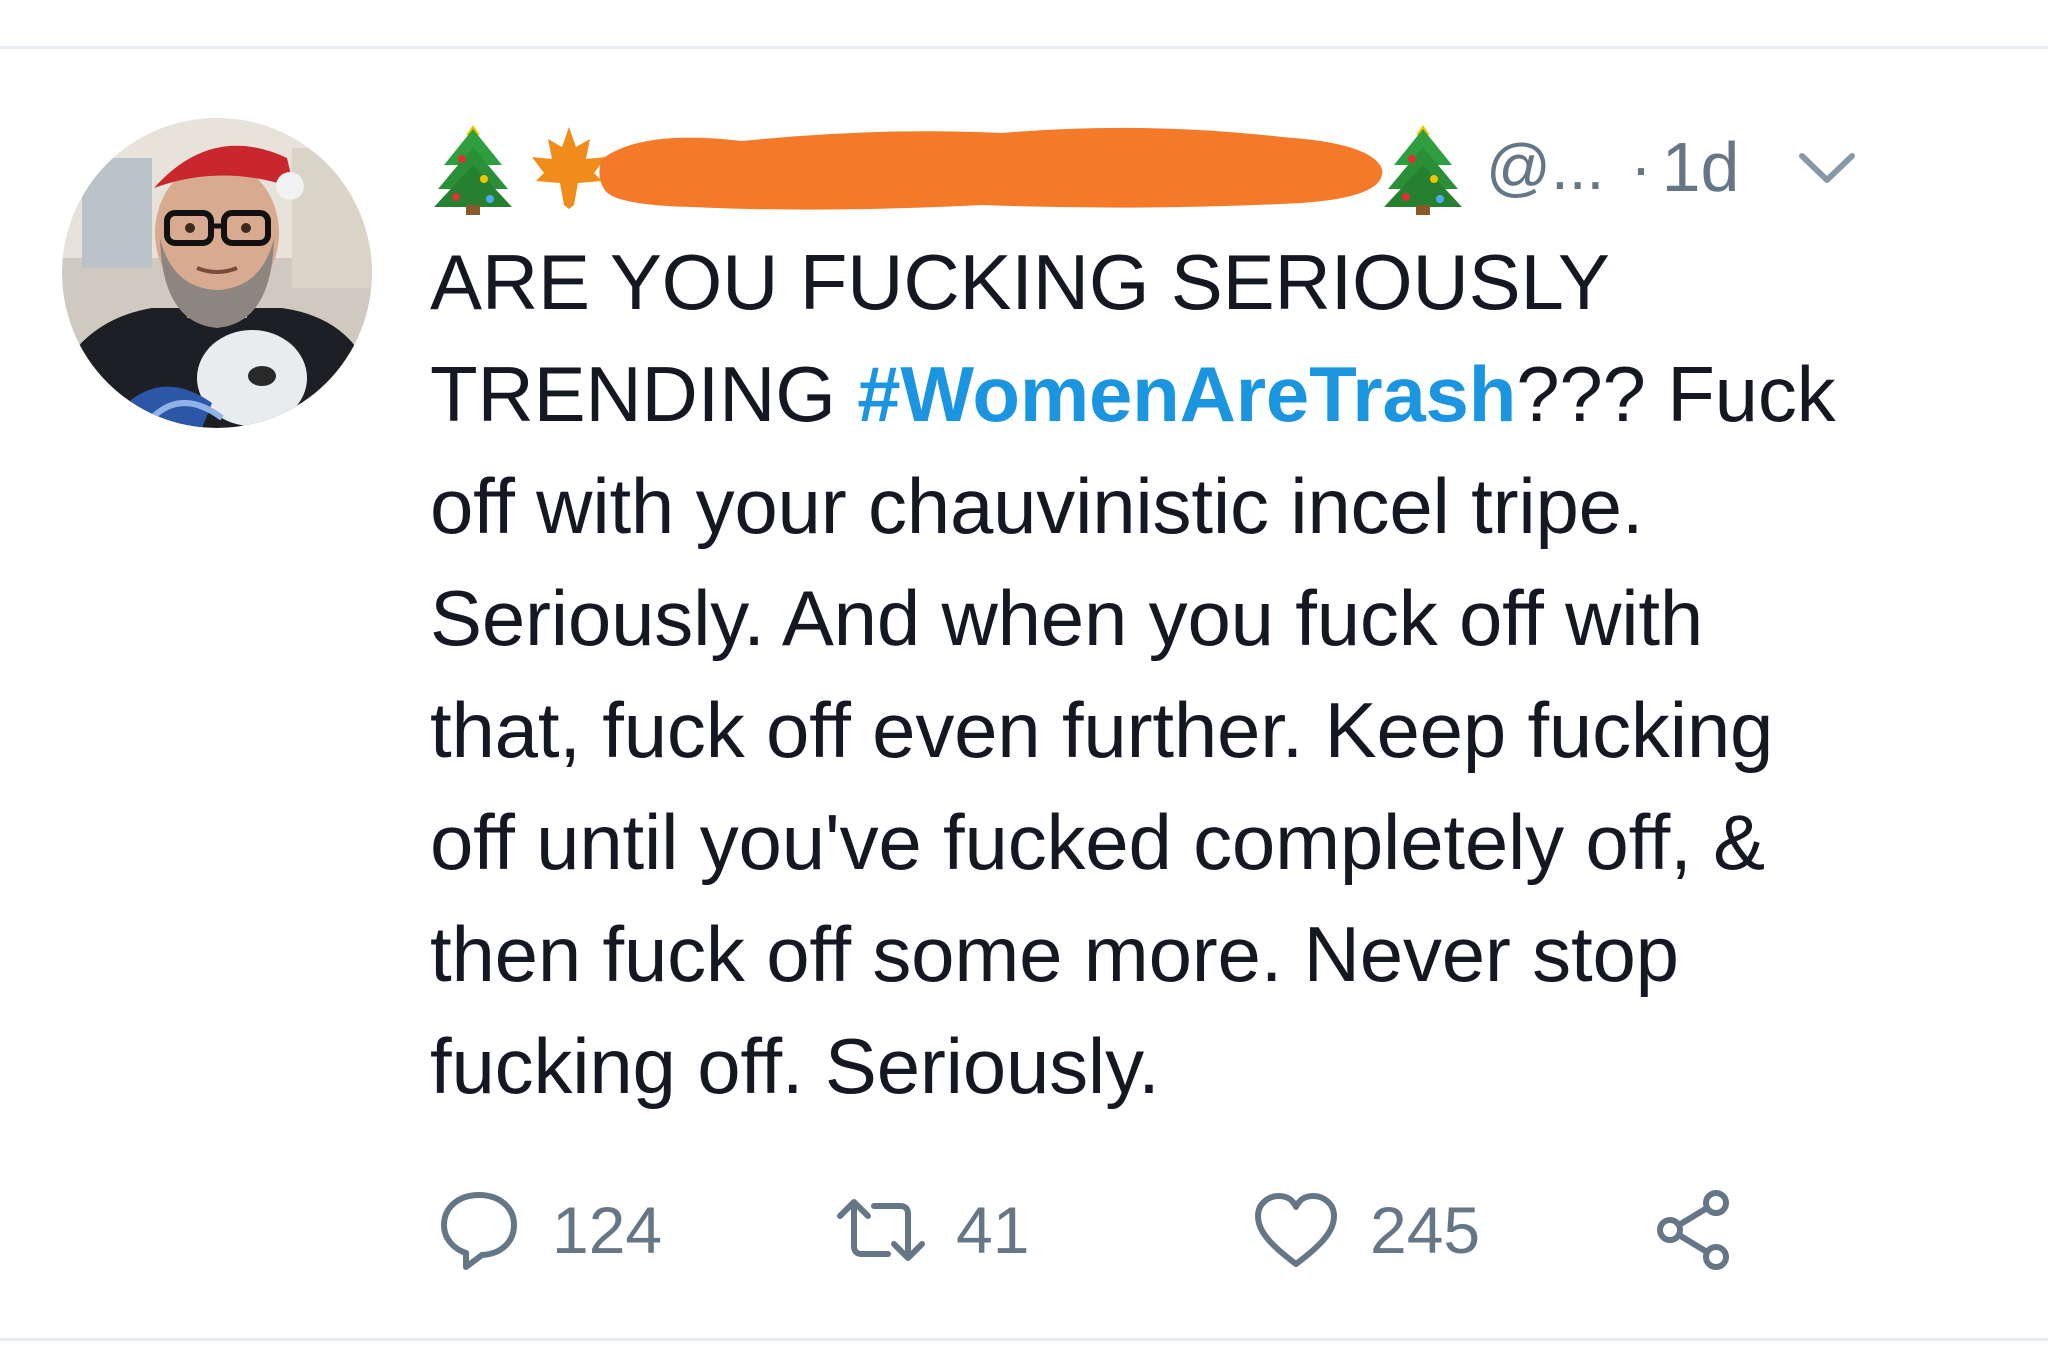 Image resolution: width=2048 pixels, height=1352 pixels. I want to click on chevron-down-icon, so click(1827, 167).